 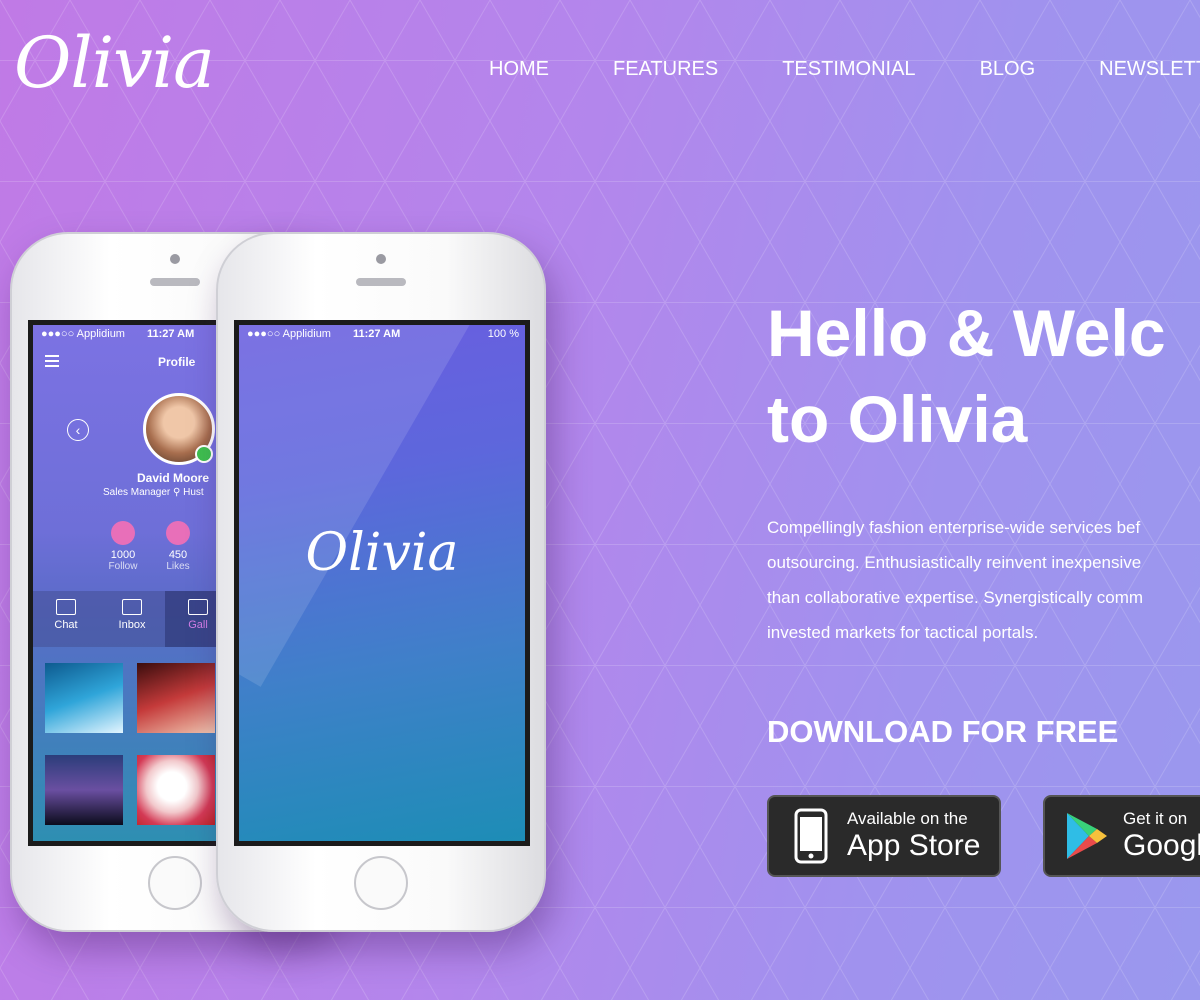 I want to click on gallery-thumb-portrait, so click(x=176, y=698).